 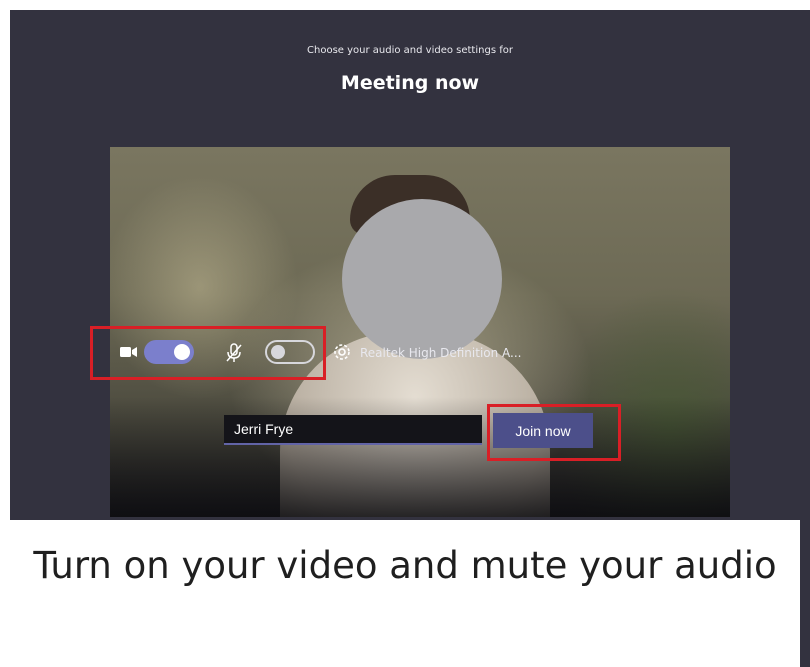 I want to click on toggles-highlight, so click(x=208, y=353).